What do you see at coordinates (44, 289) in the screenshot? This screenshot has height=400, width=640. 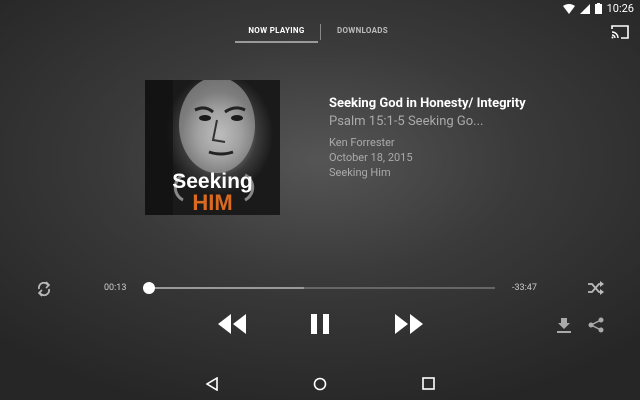 I see `repeat-icon` at bounding box center [44, 289].